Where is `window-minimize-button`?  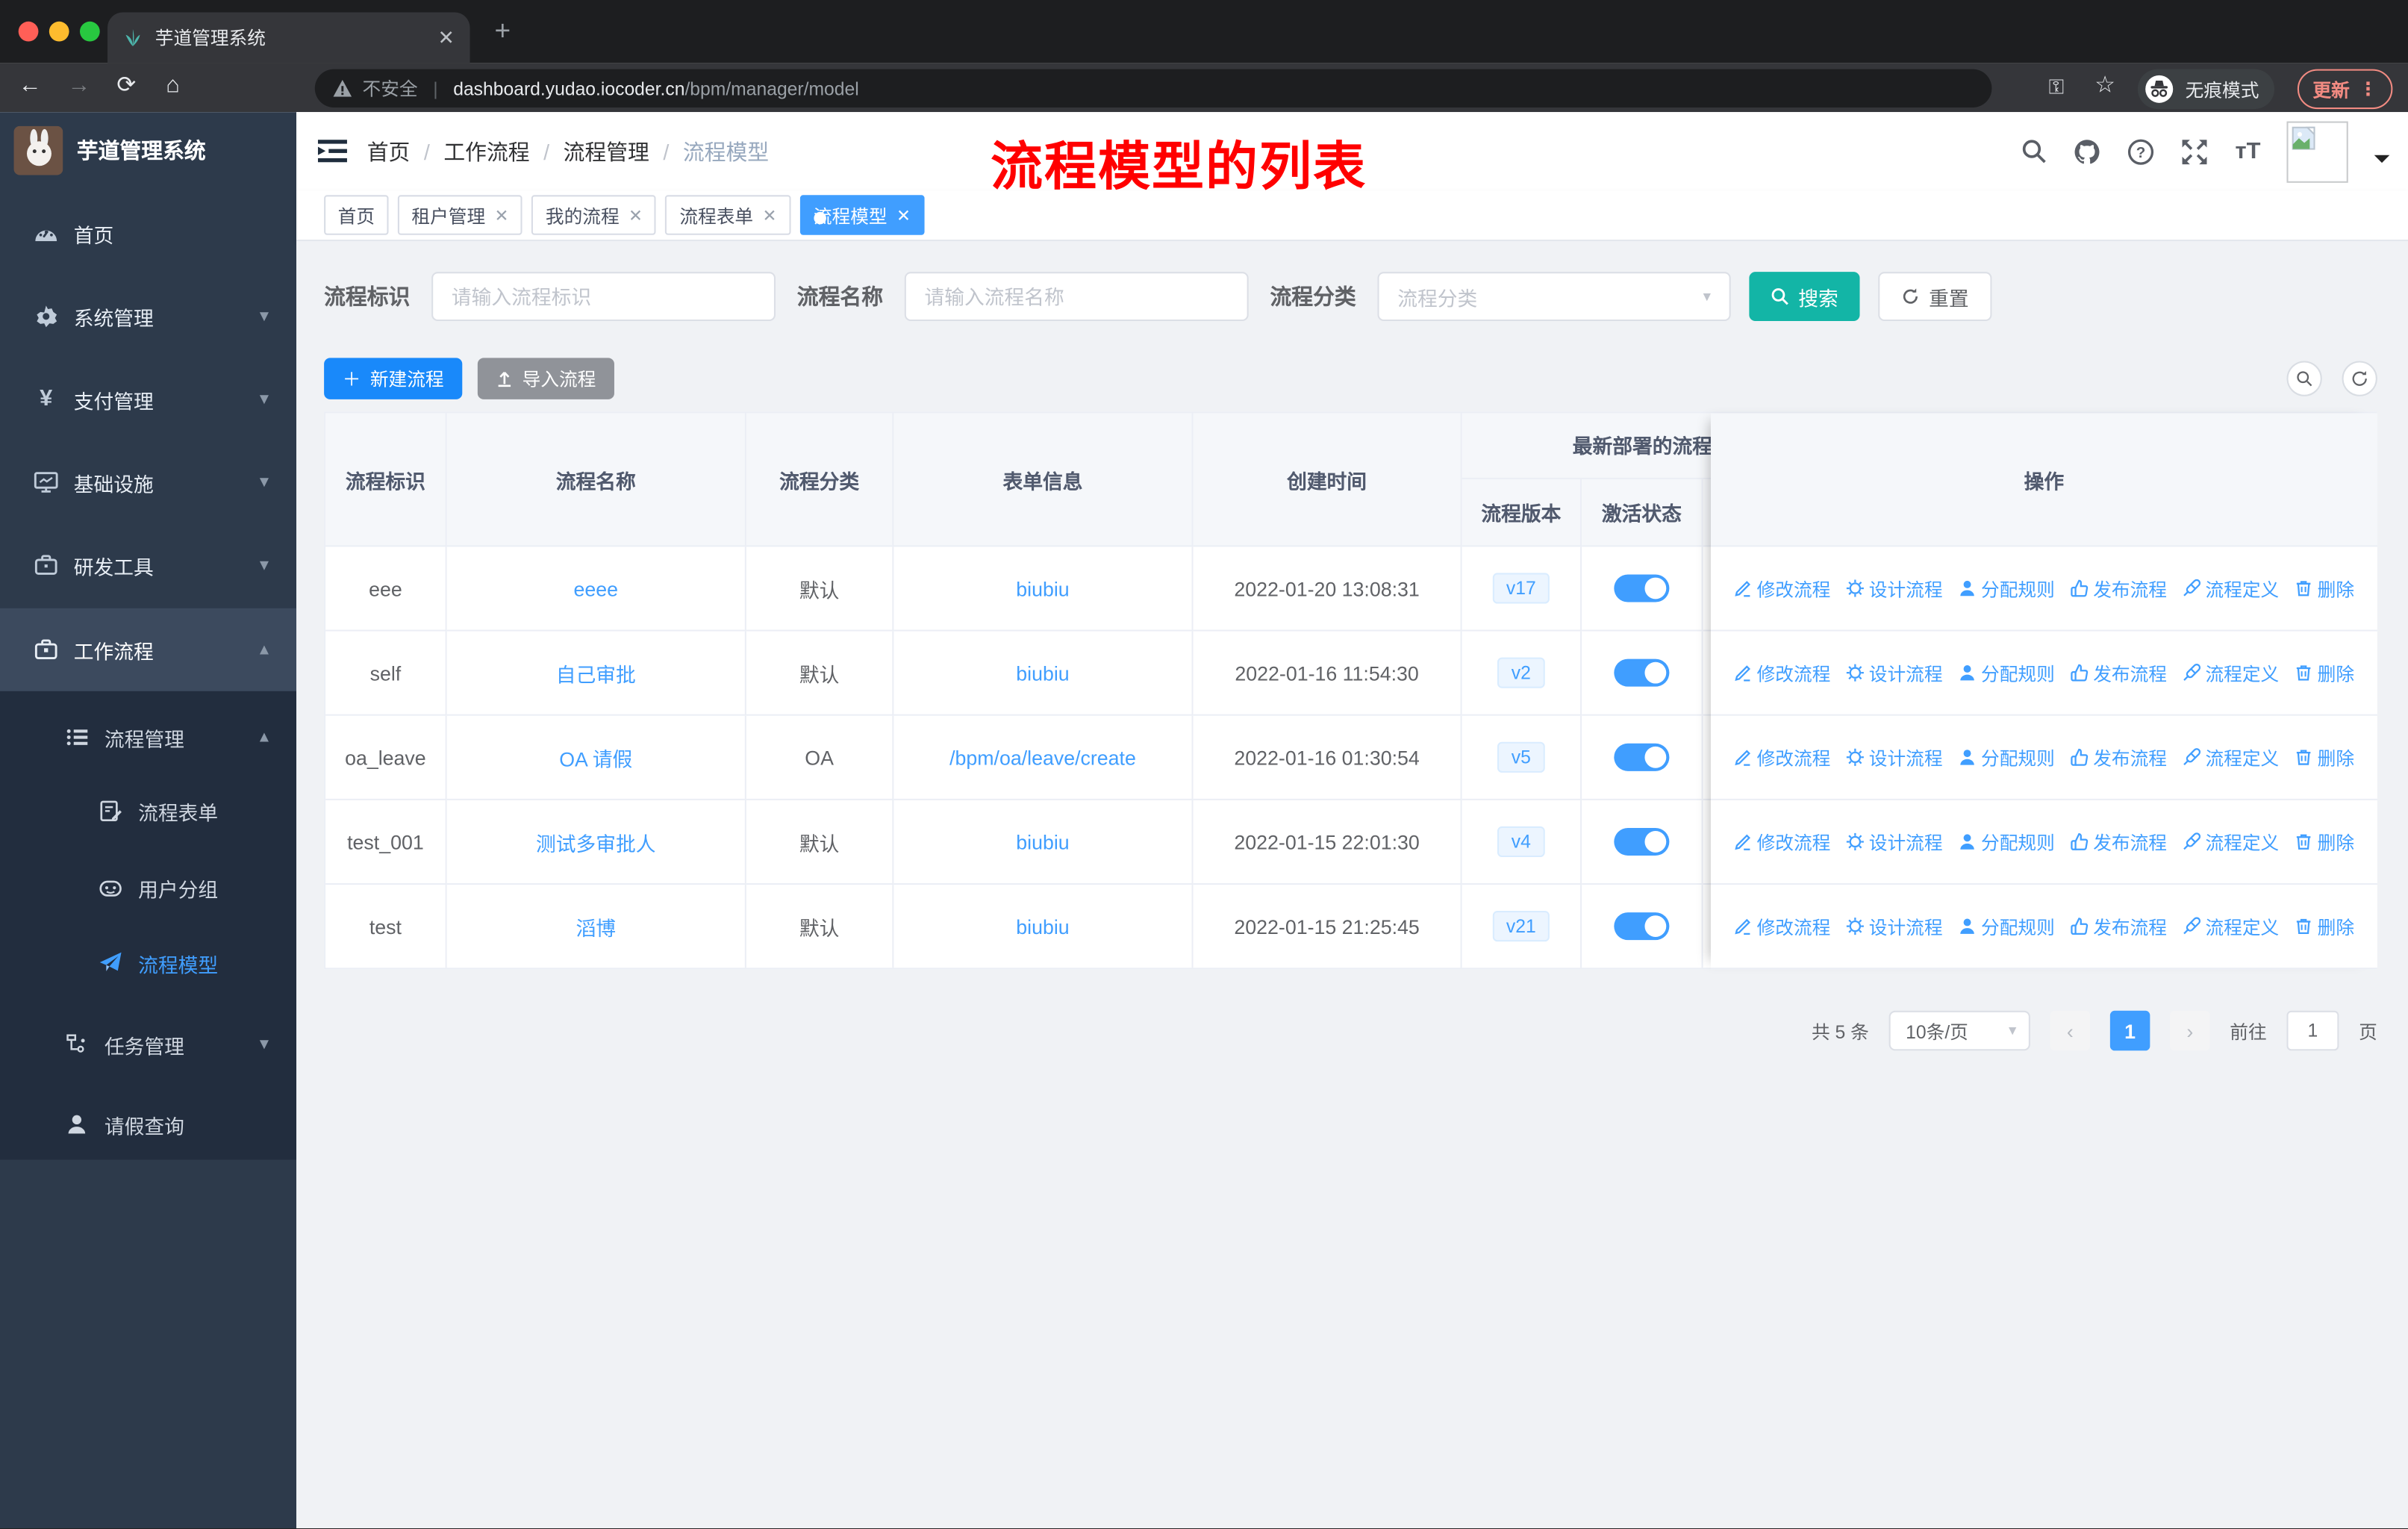 window-minimize-button is located at coordinates (59, 32).